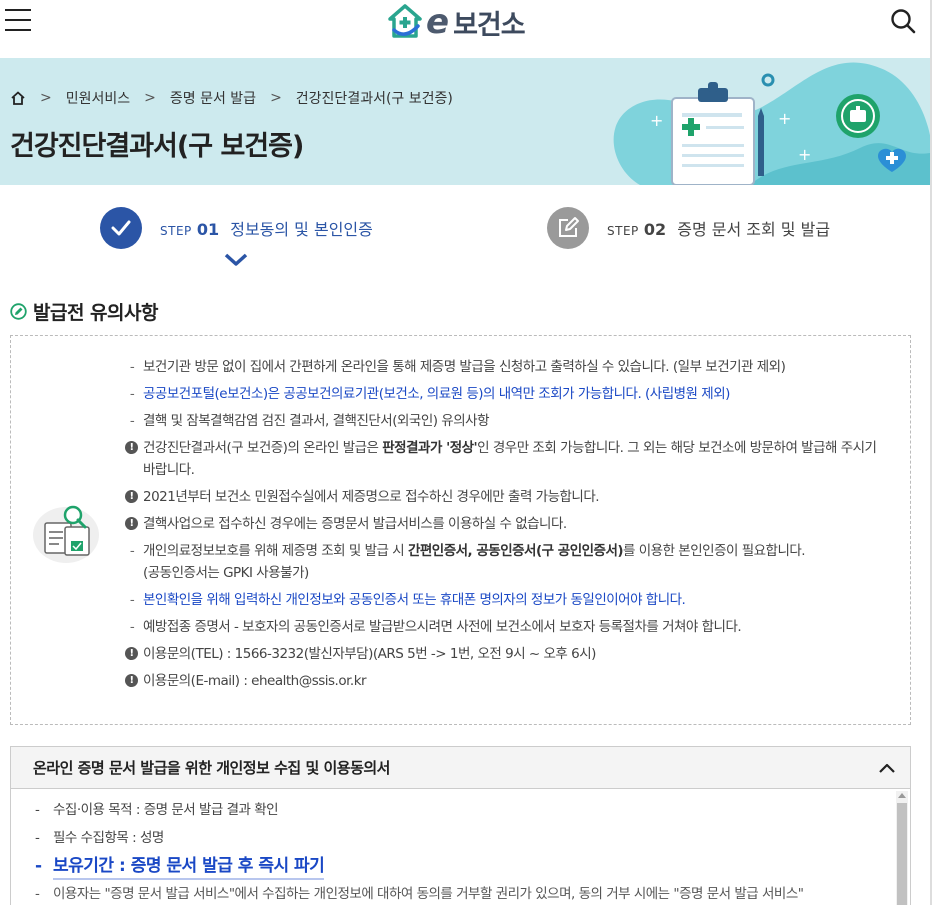  Describe the element at coordinates (189, 868) in the screenshot. I see `consent-text: 보유기간 : 증명 문서 발급 후 즉시 파기` at that location.